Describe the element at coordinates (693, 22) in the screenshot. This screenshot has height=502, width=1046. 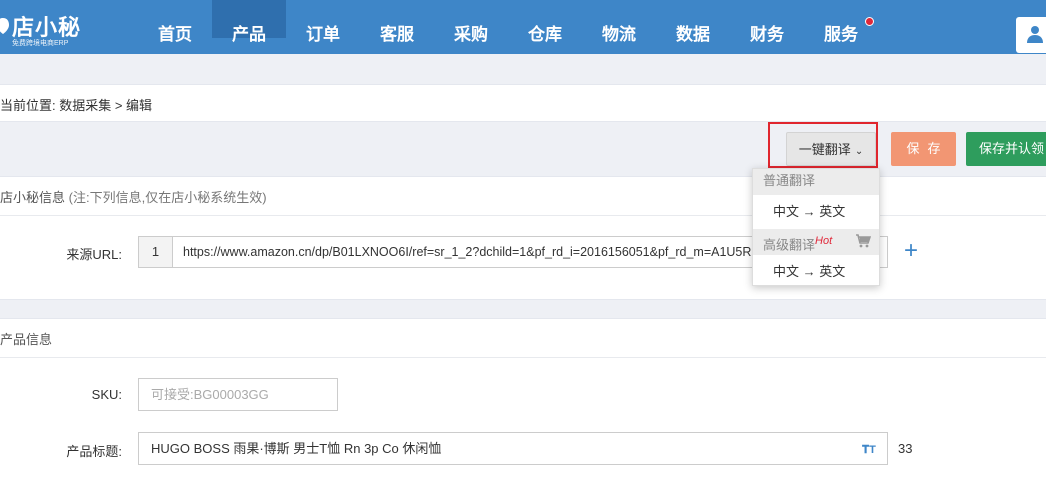
I see `nav-item-data: 数据` at that location.